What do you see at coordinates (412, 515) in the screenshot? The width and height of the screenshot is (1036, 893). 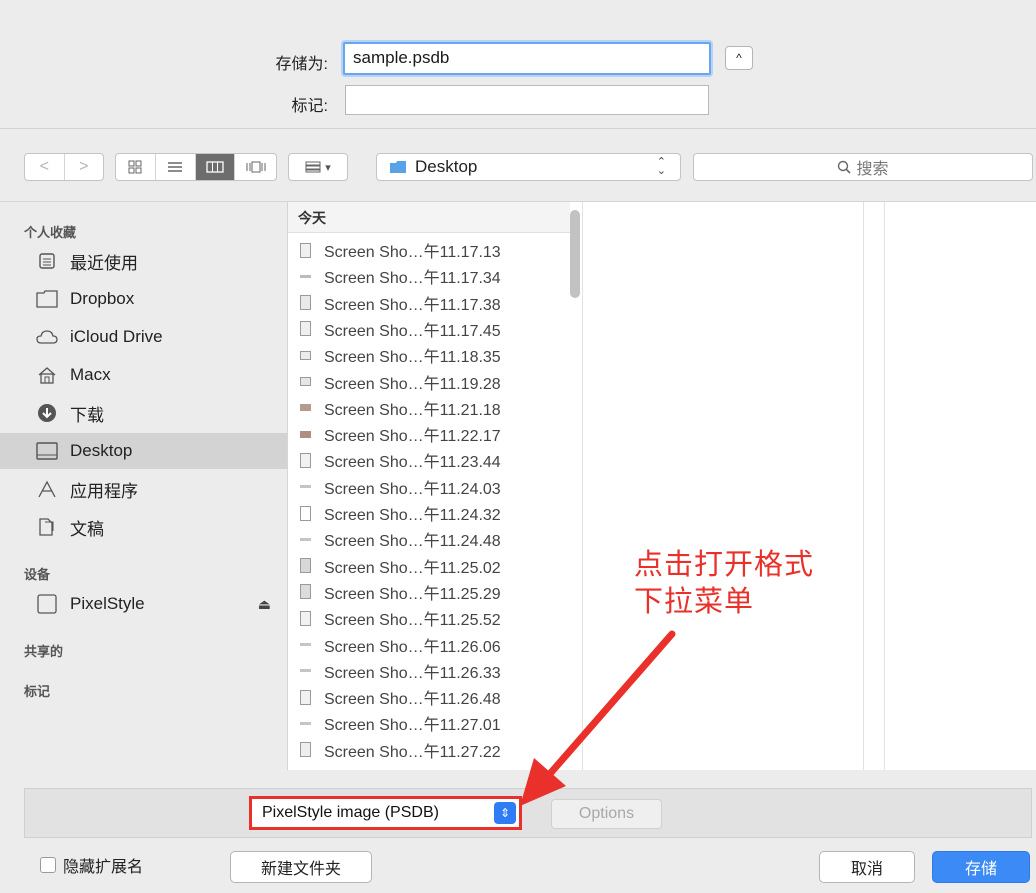 I see `file-name: Screen Sho…午11.24.32` at bounding box center [412, 515].